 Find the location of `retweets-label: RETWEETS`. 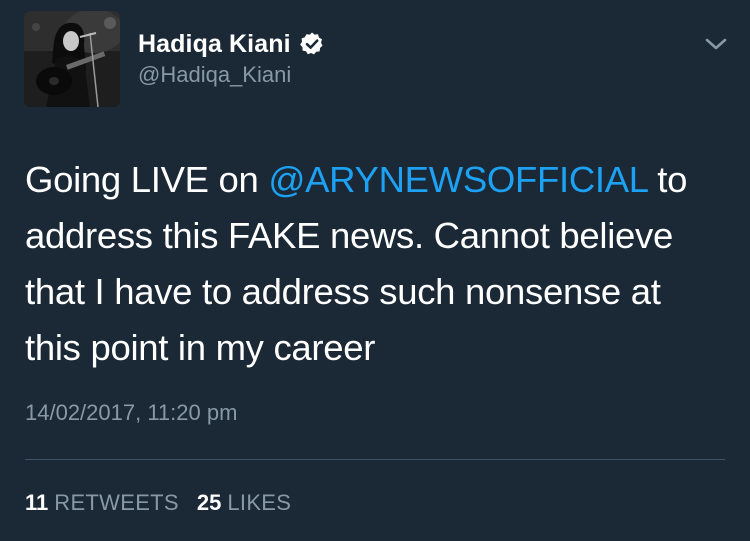

retweets-label: RETWEETS is located at coordinates (116, 502).